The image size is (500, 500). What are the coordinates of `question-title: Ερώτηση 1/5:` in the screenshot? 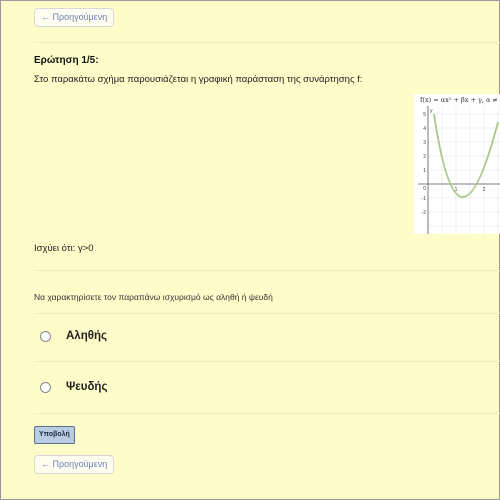 It's located at (66, 60).